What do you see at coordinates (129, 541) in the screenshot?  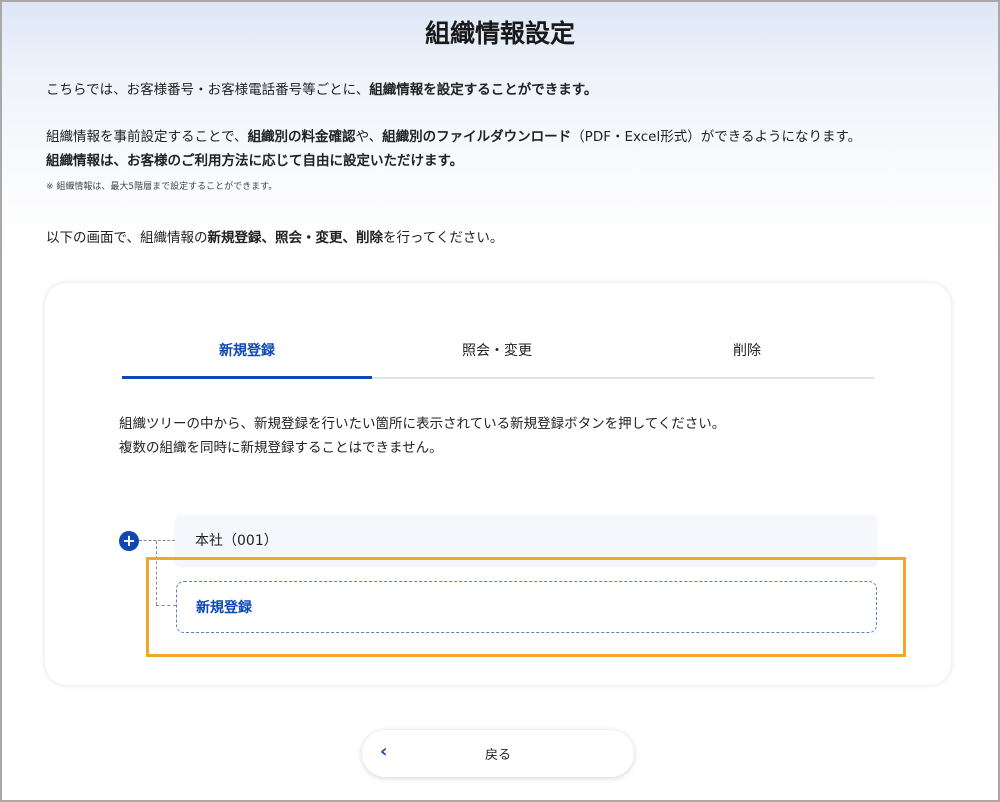 I see `plus-icon: +` at bounding box center [129, 541].